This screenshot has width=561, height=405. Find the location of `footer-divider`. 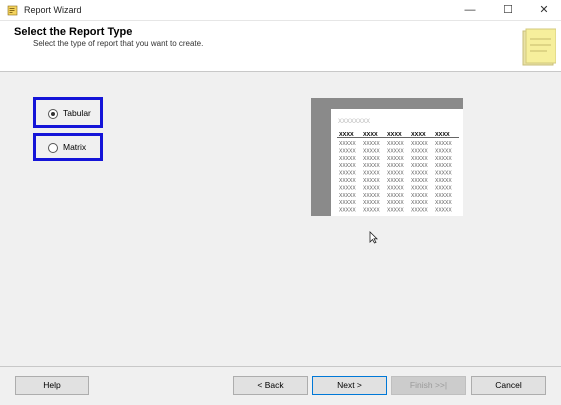

footer-divider is located at coordinates (280, 366).